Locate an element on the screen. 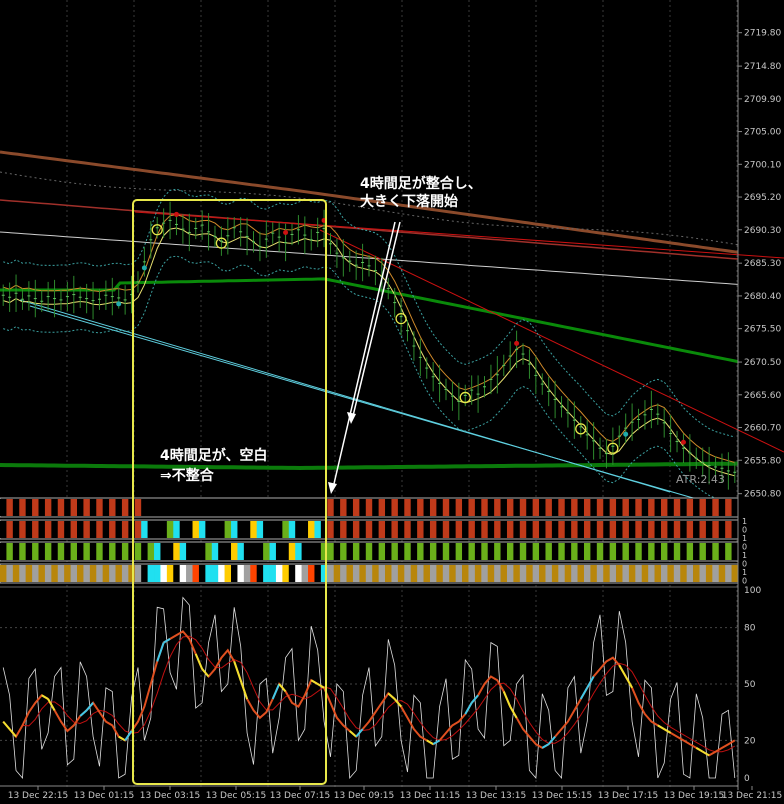 The width and height of the screenshot is (784, 804). price-tick-label: 2660.70 is located at coordinates (762, 429).